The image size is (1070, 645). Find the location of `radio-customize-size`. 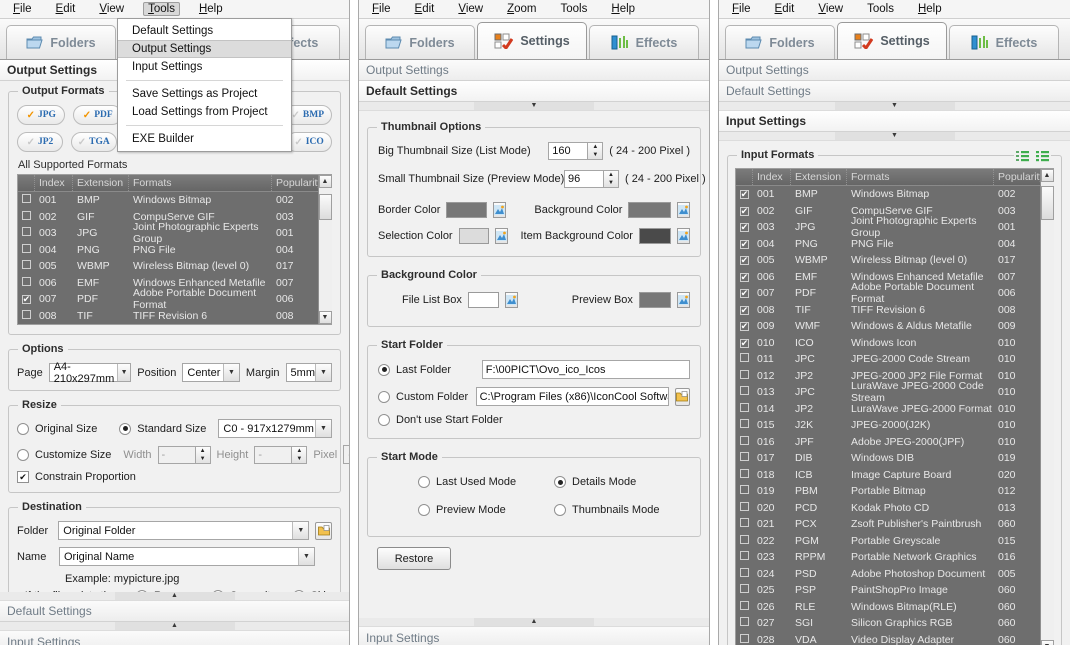

radio-customize-size is located at coordinates (23, 454).